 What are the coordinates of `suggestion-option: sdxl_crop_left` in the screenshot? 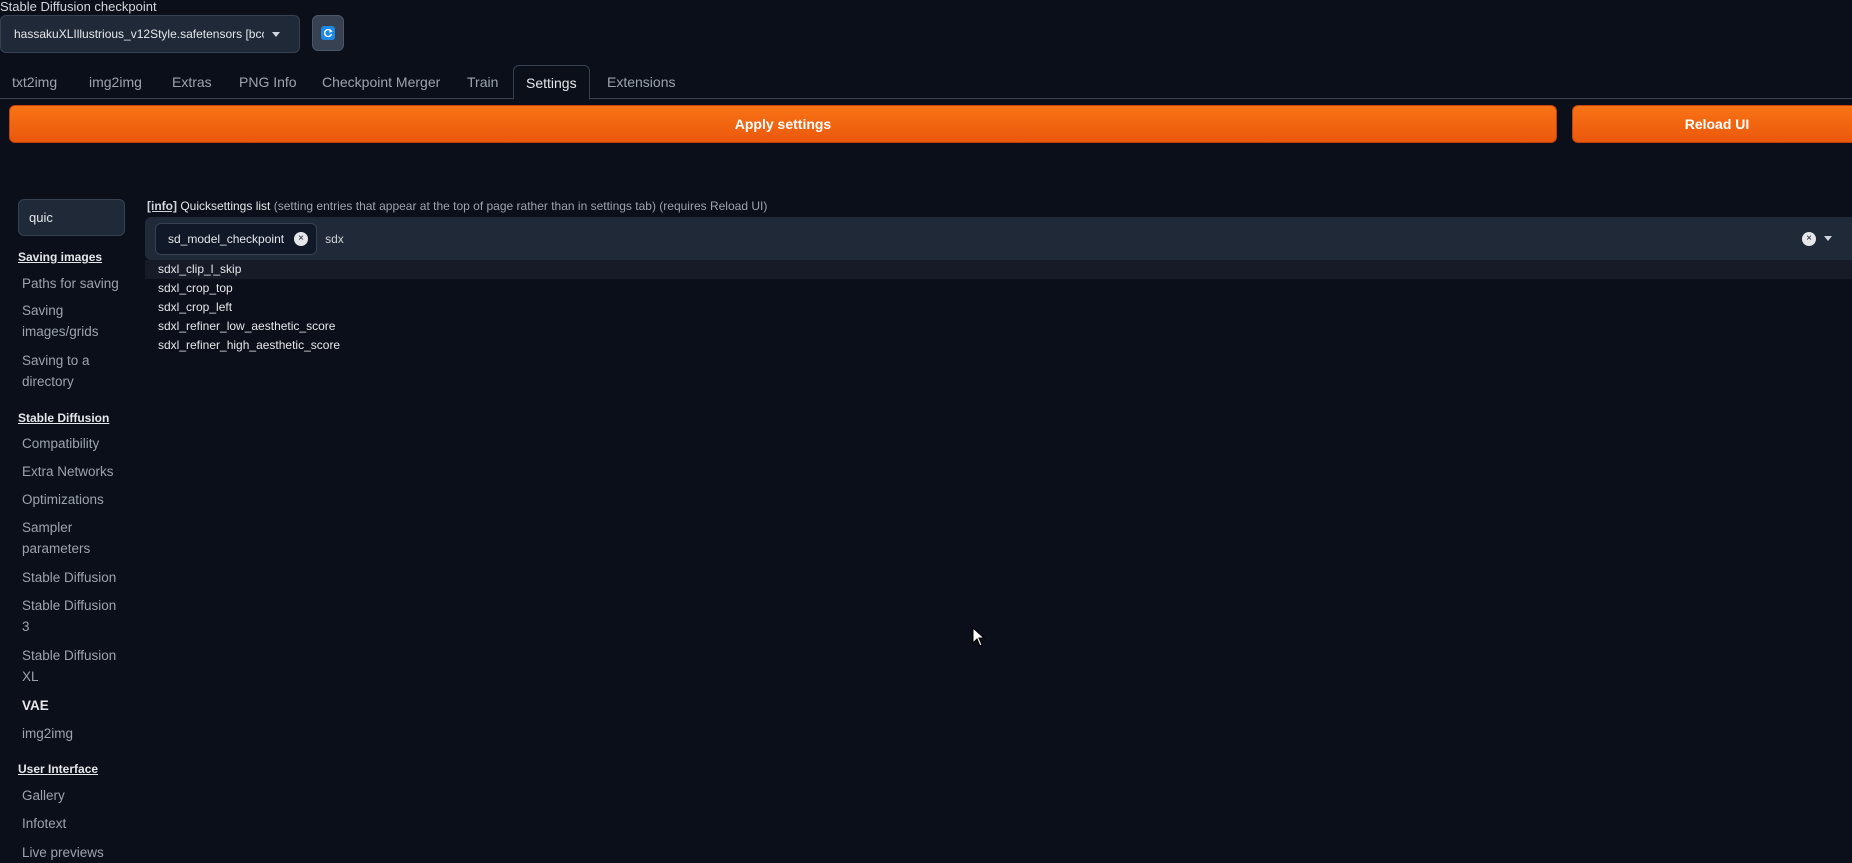 It's located at (998, 307).